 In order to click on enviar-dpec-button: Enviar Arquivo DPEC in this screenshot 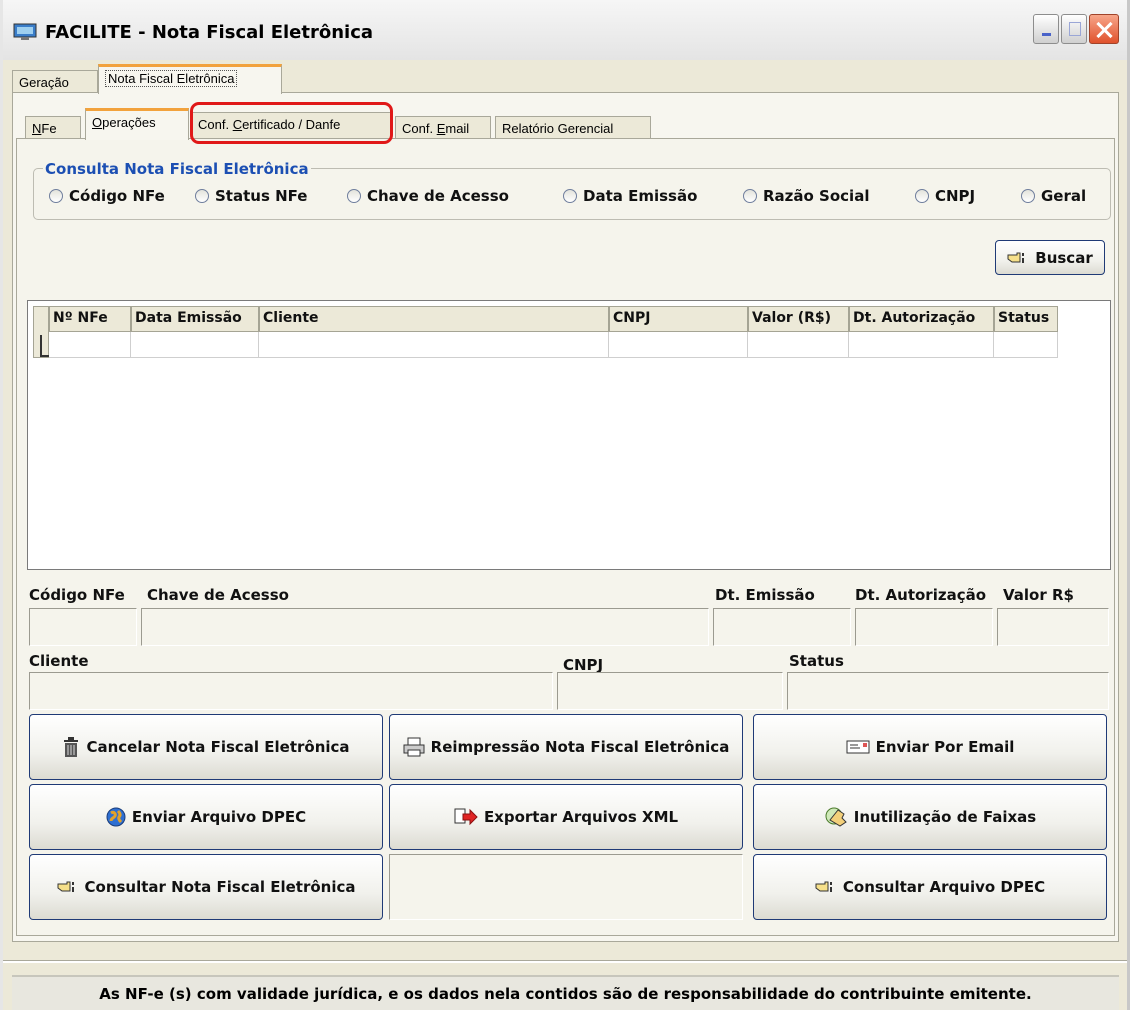, I will do `click(206, 817)`.